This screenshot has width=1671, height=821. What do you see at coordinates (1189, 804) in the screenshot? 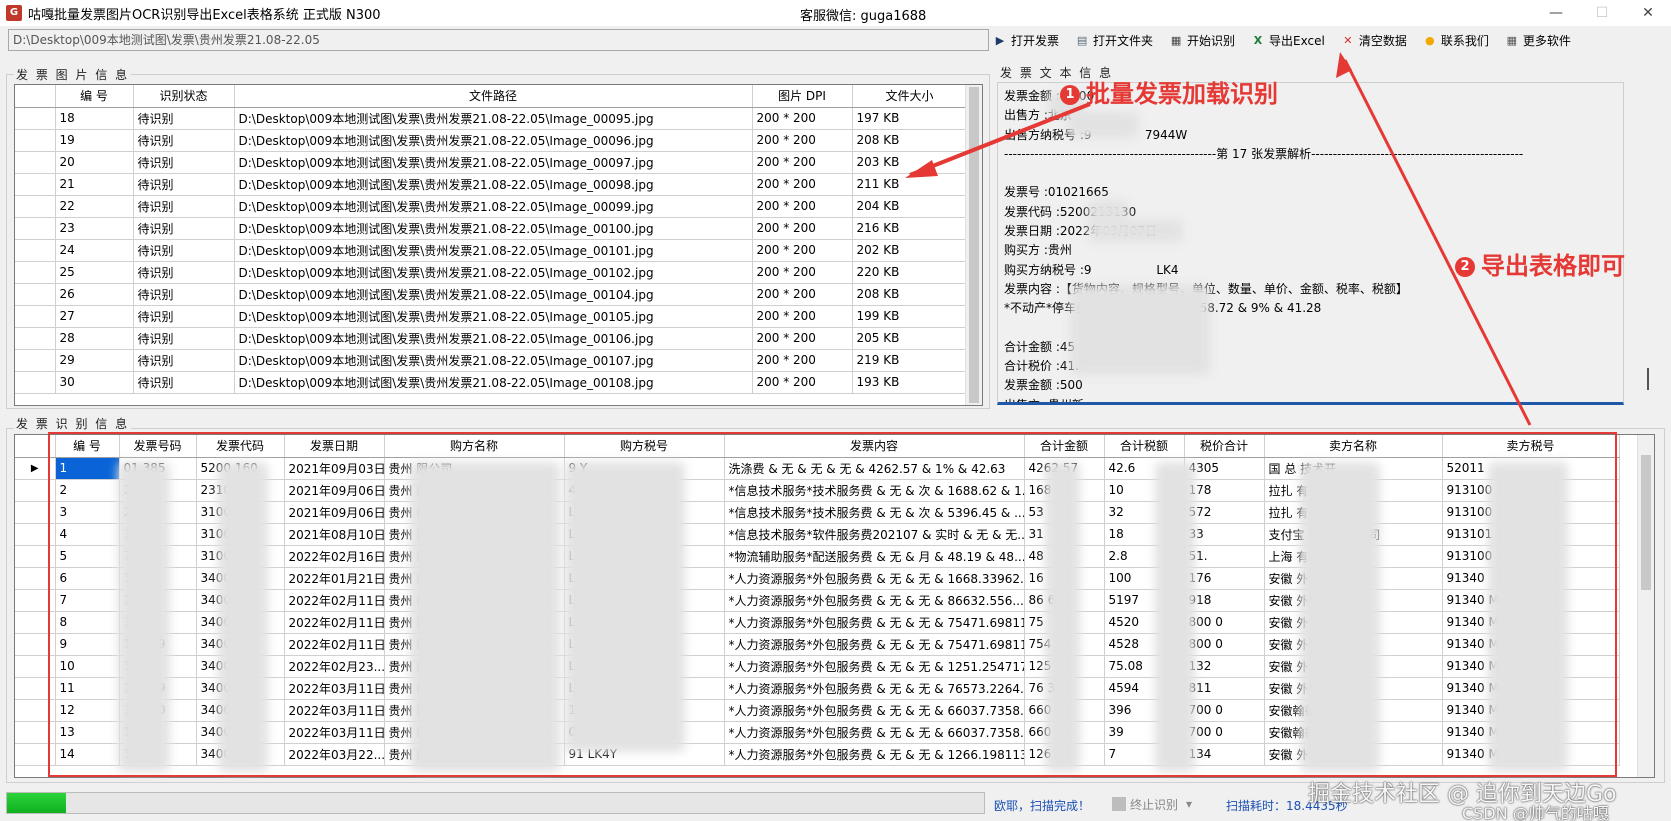
I see `chevron-down-icon: ▾` at bounding box center [1189, 804].